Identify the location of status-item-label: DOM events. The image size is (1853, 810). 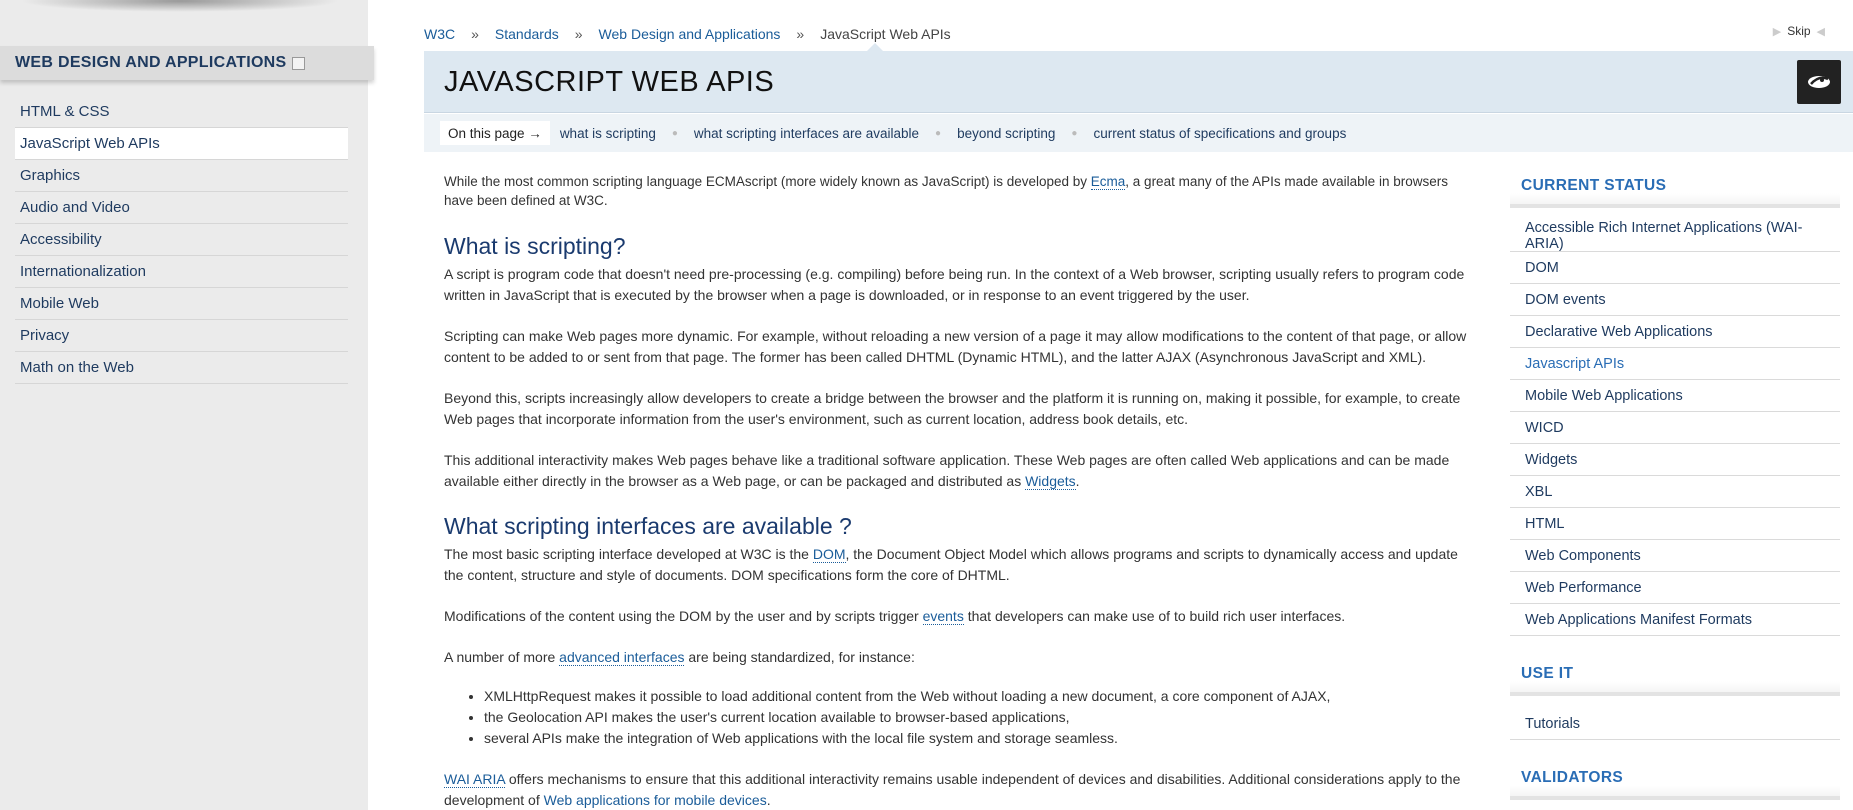
(1565, 300).